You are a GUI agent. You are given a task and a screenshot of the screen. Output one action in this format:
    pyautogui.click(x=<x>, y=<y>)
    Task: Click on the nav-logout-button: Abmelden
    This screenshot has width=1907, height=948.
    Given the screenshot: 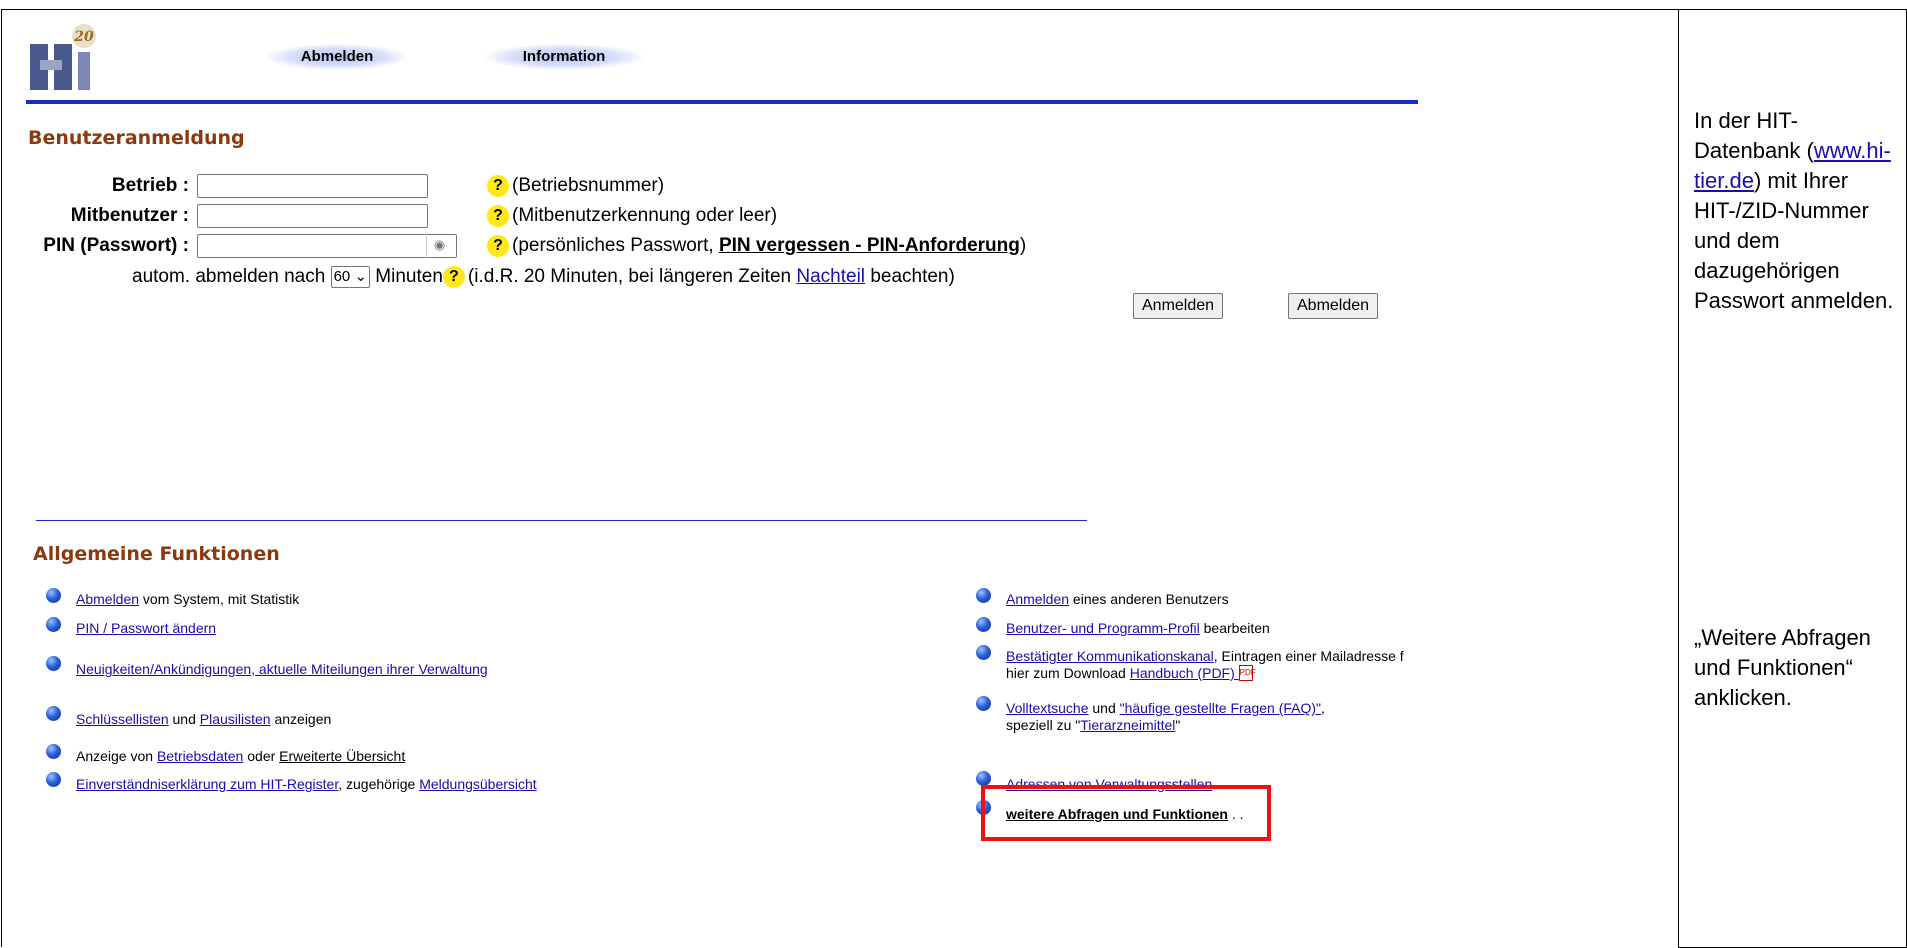 What is the action you would take?
    pyautogui.click(x=337, y=57)
    